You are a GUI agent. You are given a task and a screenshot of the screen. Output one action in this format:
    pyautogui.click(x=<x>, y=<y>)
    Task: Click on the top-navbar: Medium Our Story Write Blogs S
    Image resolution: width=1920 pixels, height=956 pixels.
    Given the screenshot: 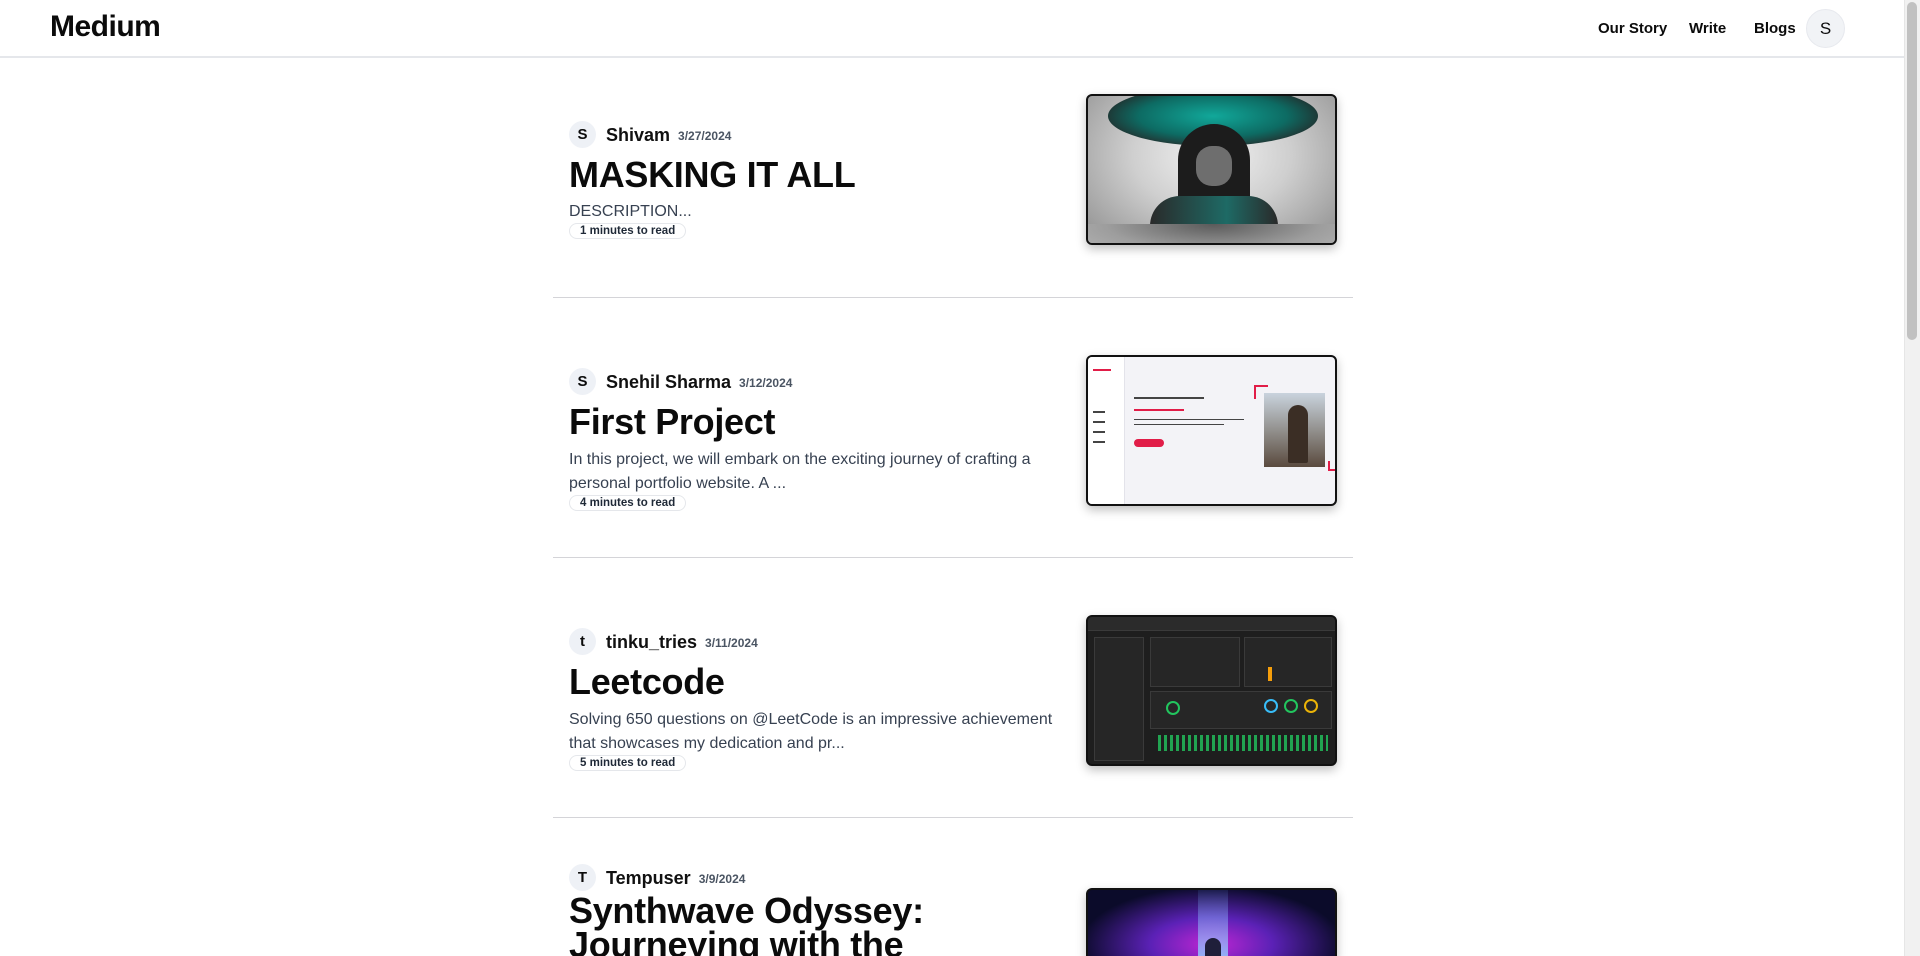 What is the action you would take?
    pyautogui.click(x=952, y=29)
    